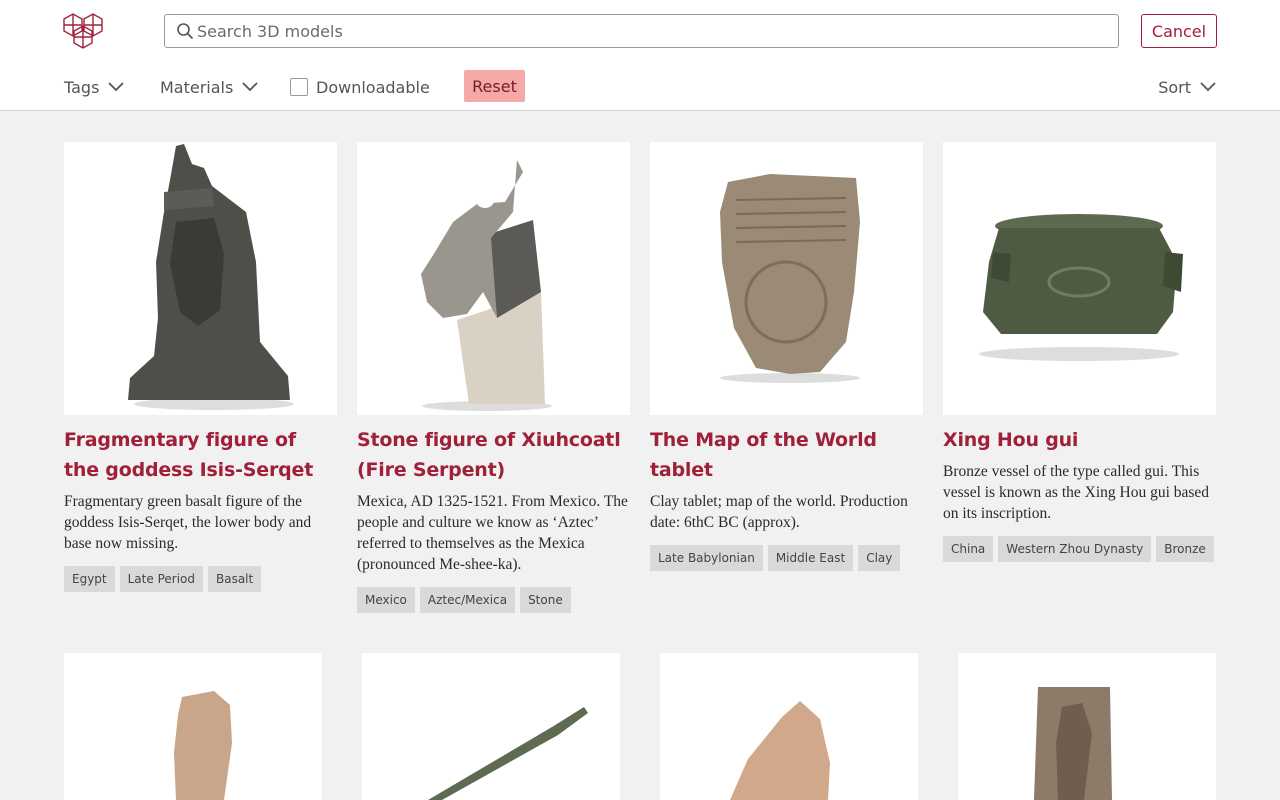 Image resolution: width=1280 pixels, height=800 pixels. Describe the element at coordinates (161, 579) in the screenshot. I see `tag: Late Period` at that location.